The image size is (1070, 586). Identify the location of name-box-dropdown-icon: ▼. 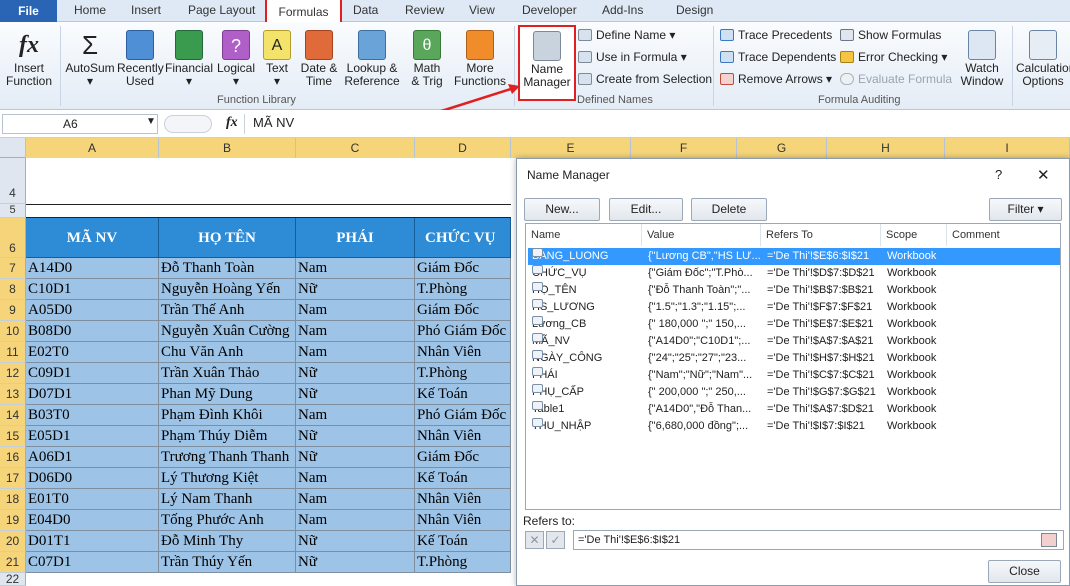
(151, 121).